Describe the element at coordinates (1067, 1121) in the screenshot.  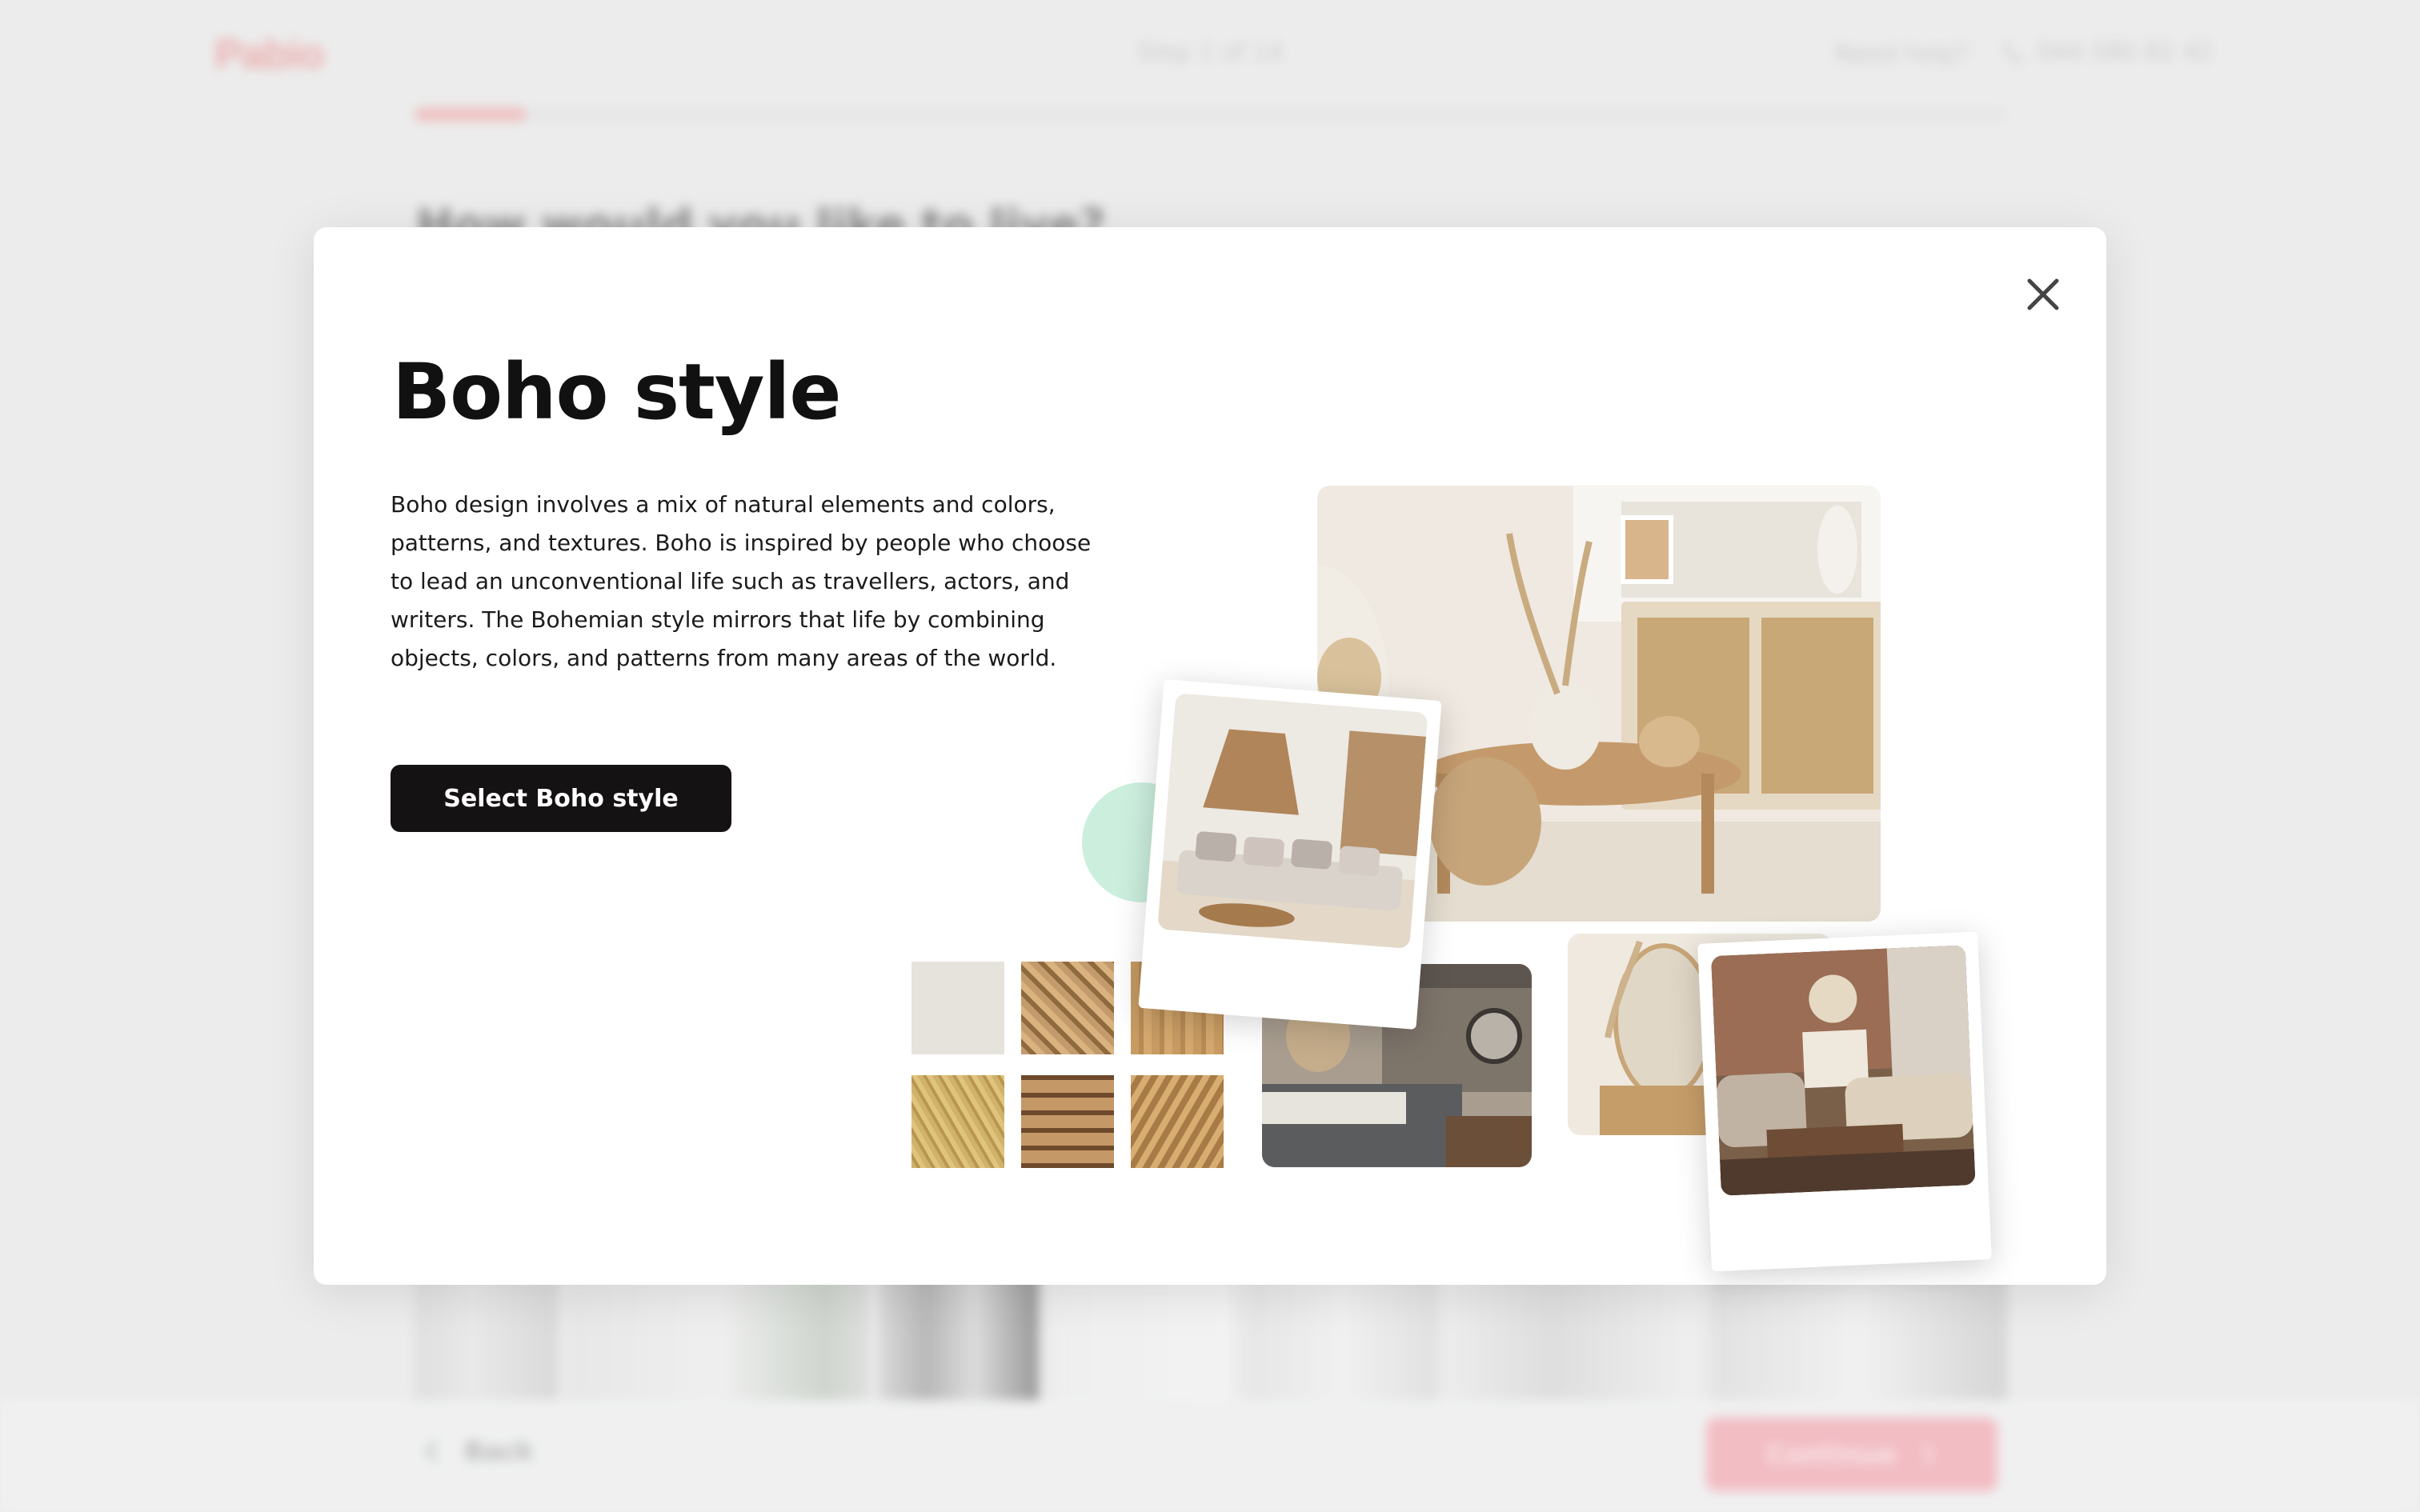
I see `material-swatch-wicker` at that location.